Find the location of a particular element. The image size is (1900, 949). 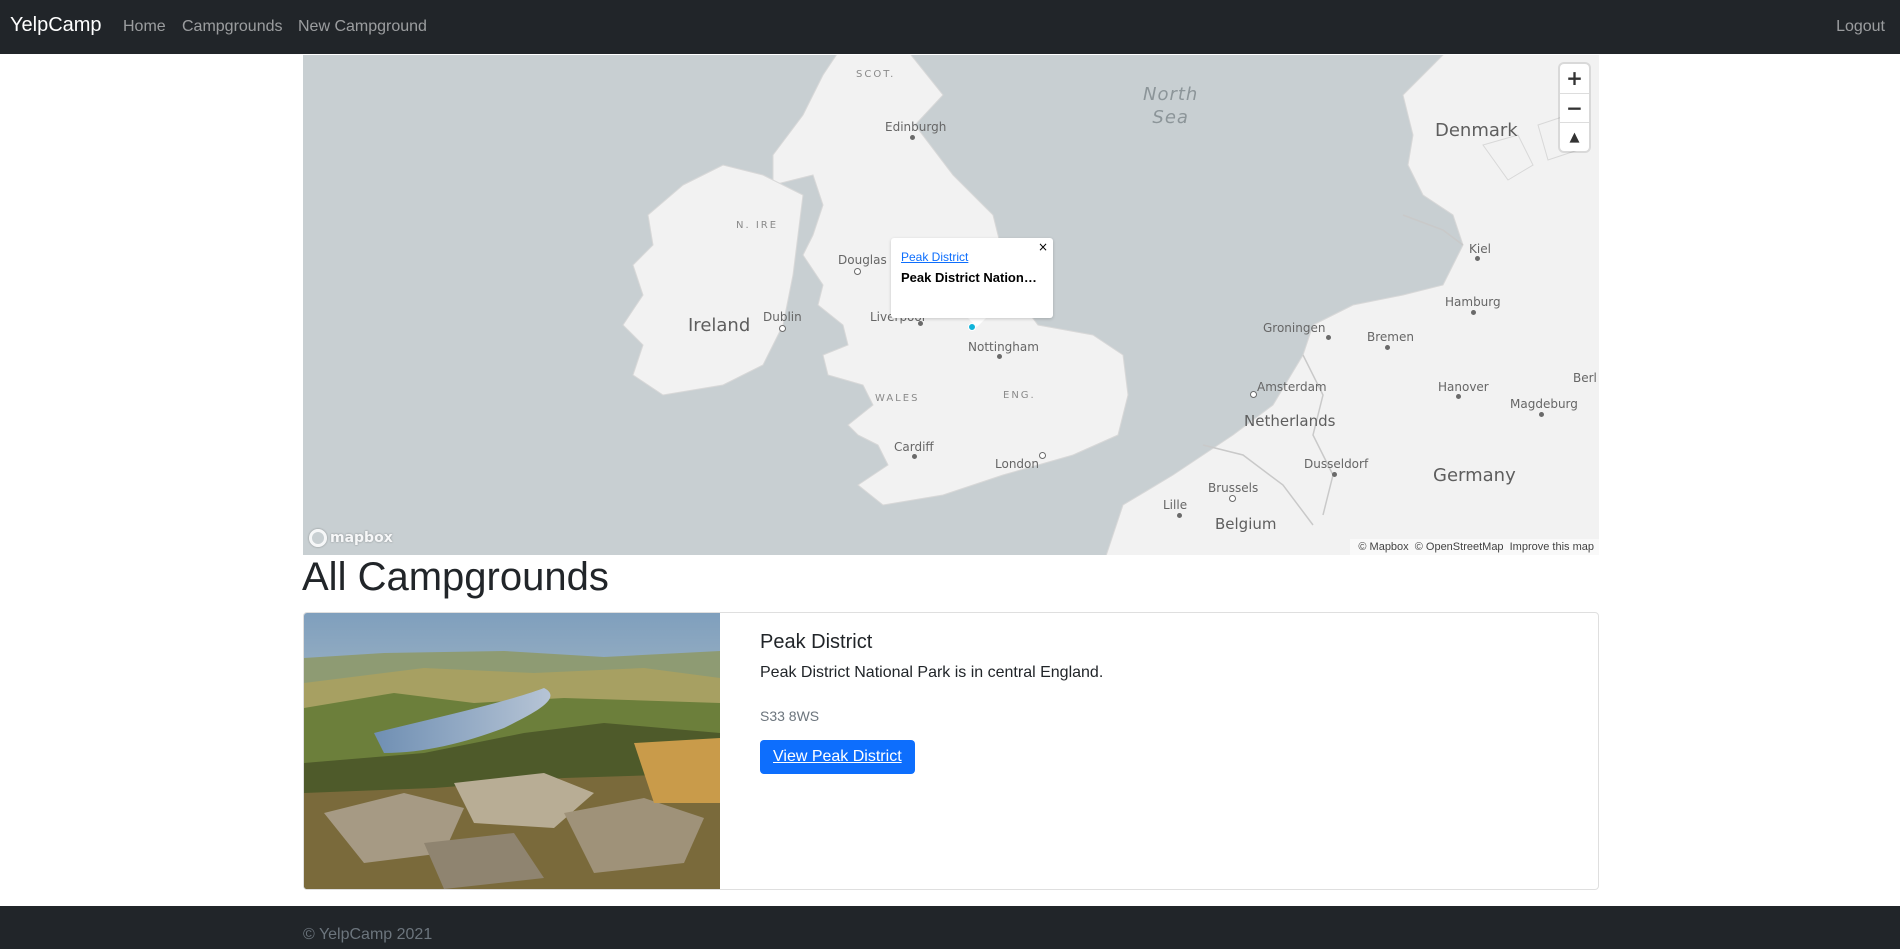

nav-link-new-campground: New Campground is located at coordinates (362, 27).